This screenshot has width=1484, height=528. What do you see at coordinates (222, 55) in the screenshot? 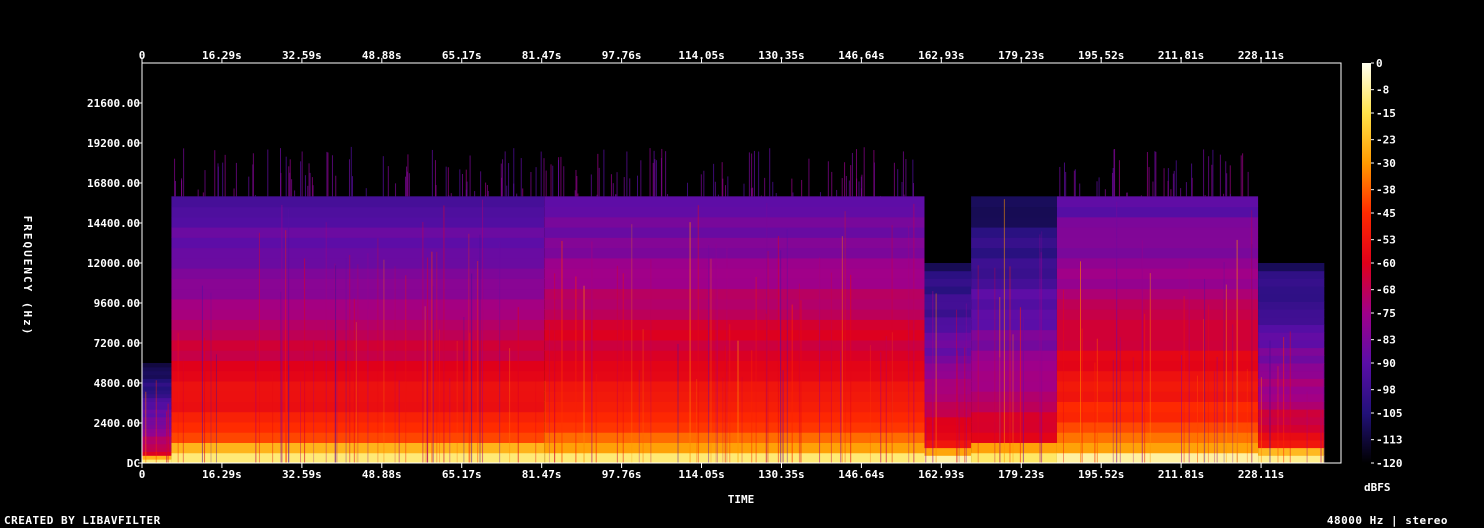
I see `x-tick-label-top: 16.29s` at bounding box center [222, 55].